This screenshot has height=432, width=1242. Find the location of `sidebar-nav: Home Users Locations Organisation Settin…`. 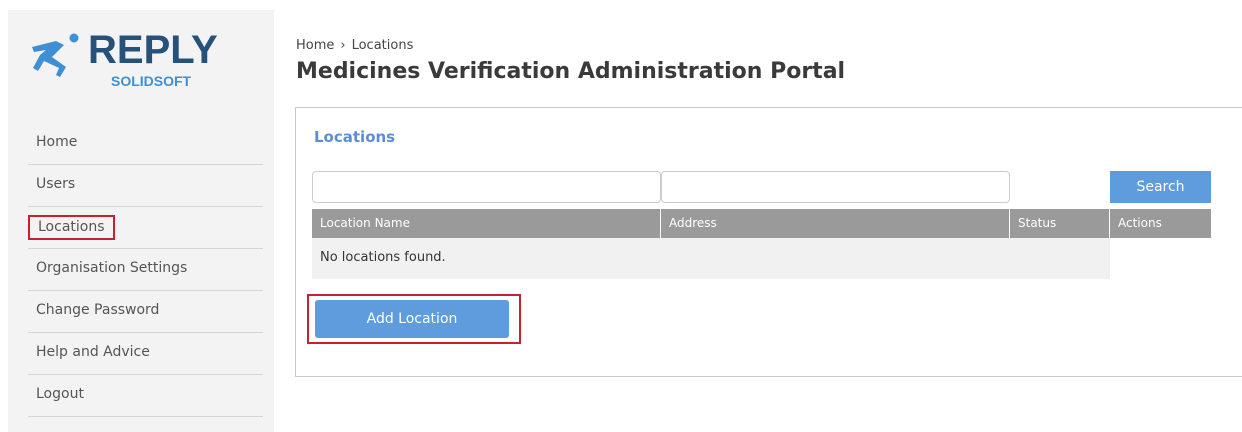

sidebar-nav: Home Users Locations Organisation Settin… is located at coordinates (145, 270).